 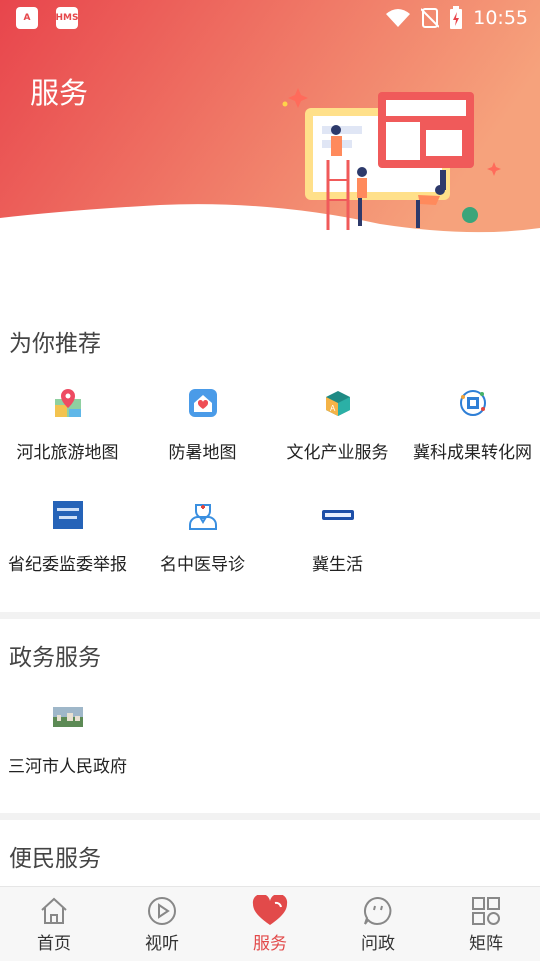 What do you see at coordinates (55, 658) in the screenshot?
I see `section-title-government: 政务服务` at bounding box center [55, 658].